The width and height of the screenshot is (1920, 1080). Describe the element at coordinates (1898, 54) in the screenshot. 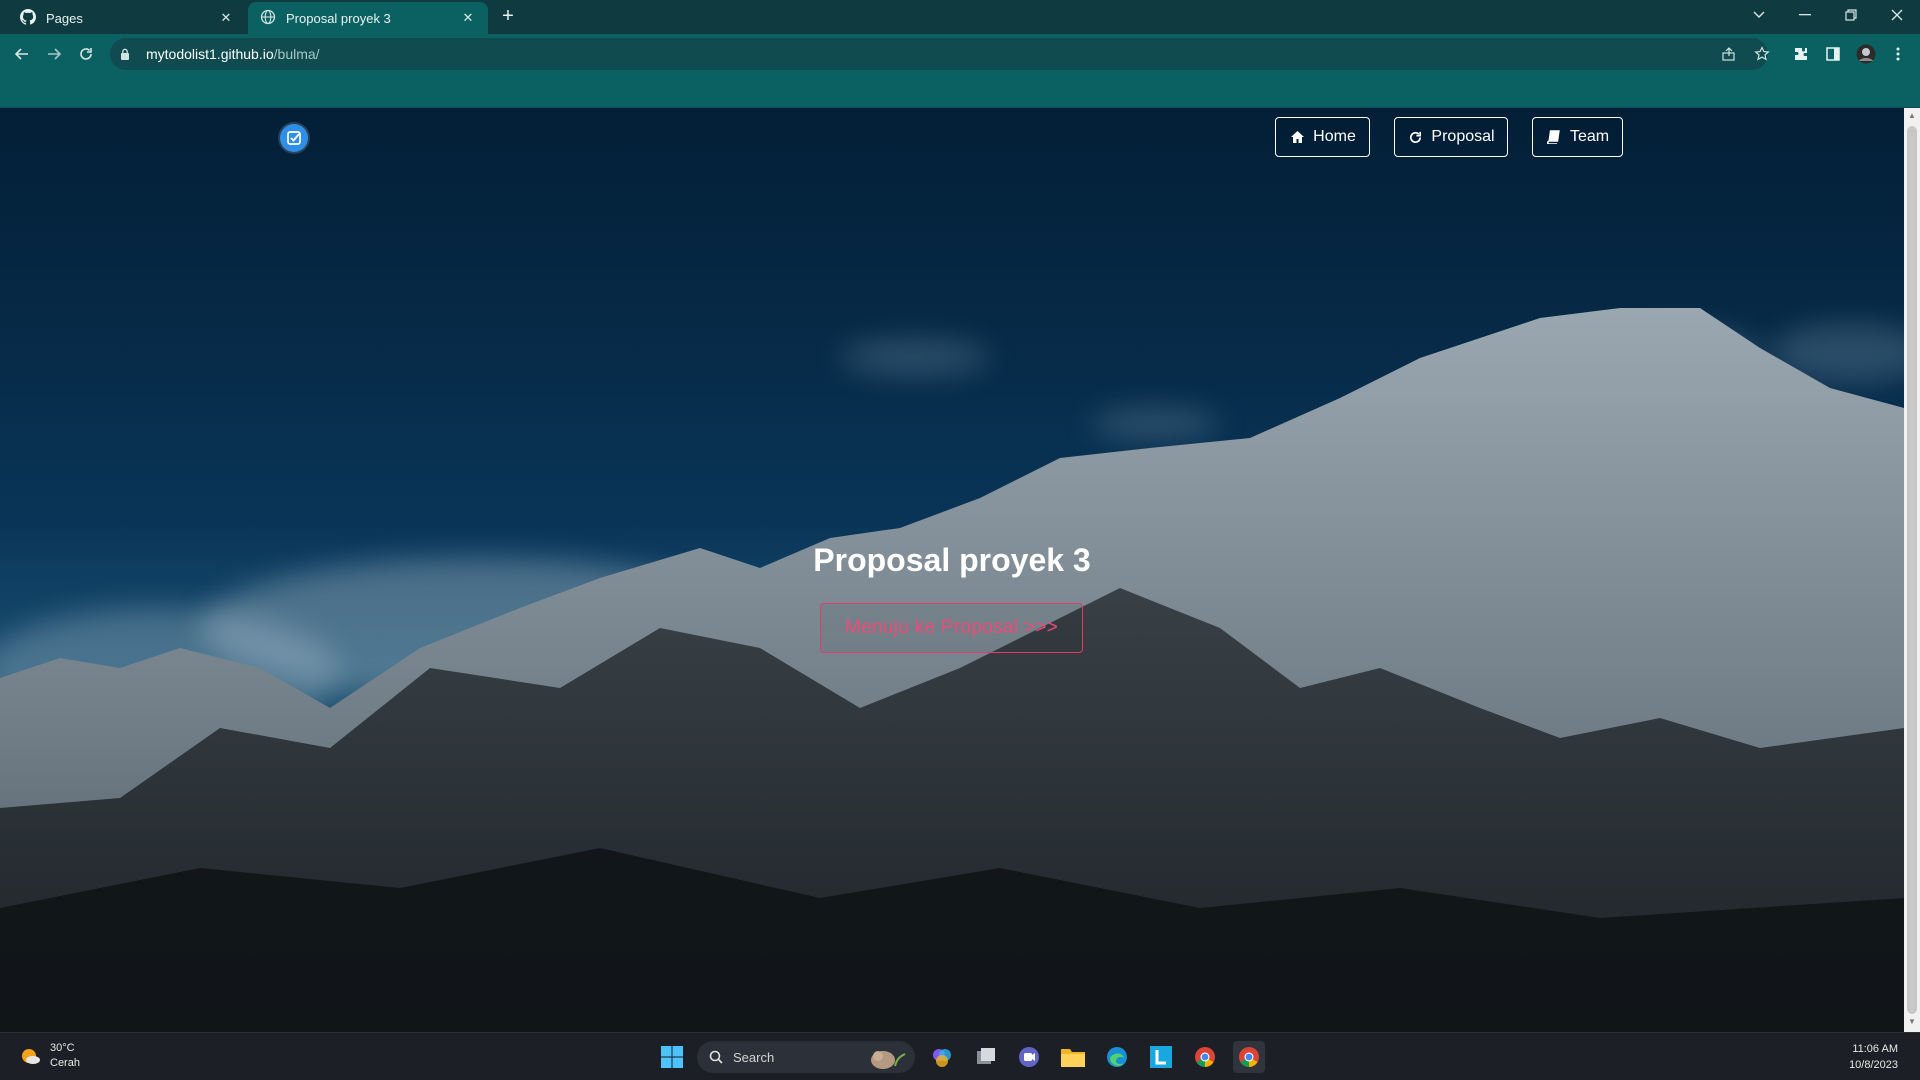

I see `browser-menu-icon` at that location.